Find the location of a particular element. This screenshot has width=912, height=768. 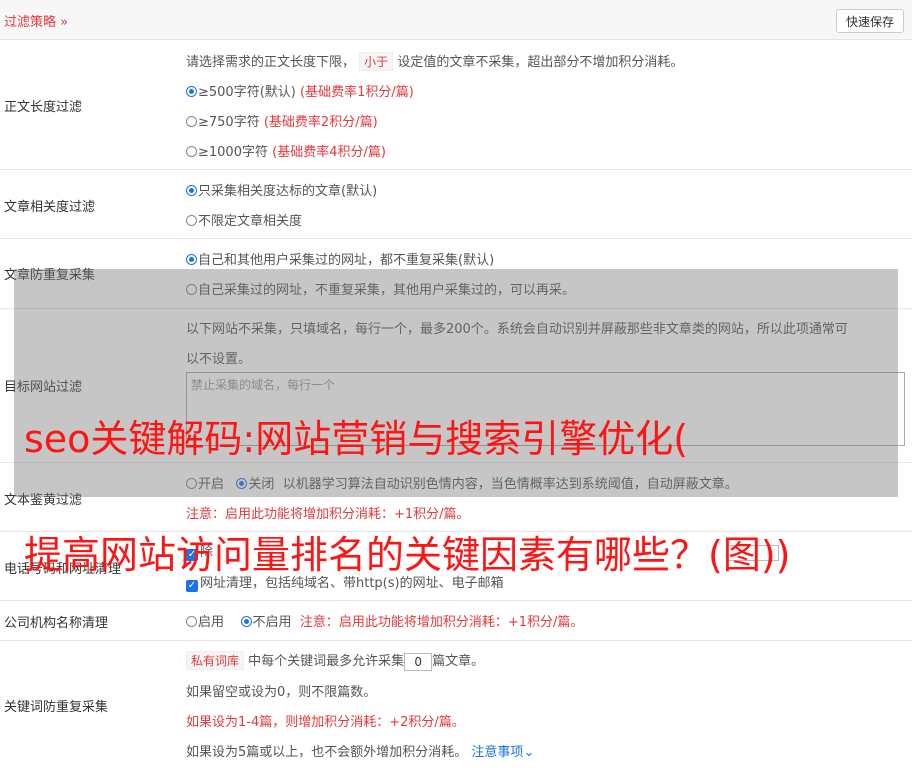

chevron-down-icon: ⌄ is located at coordinates (529, 752).